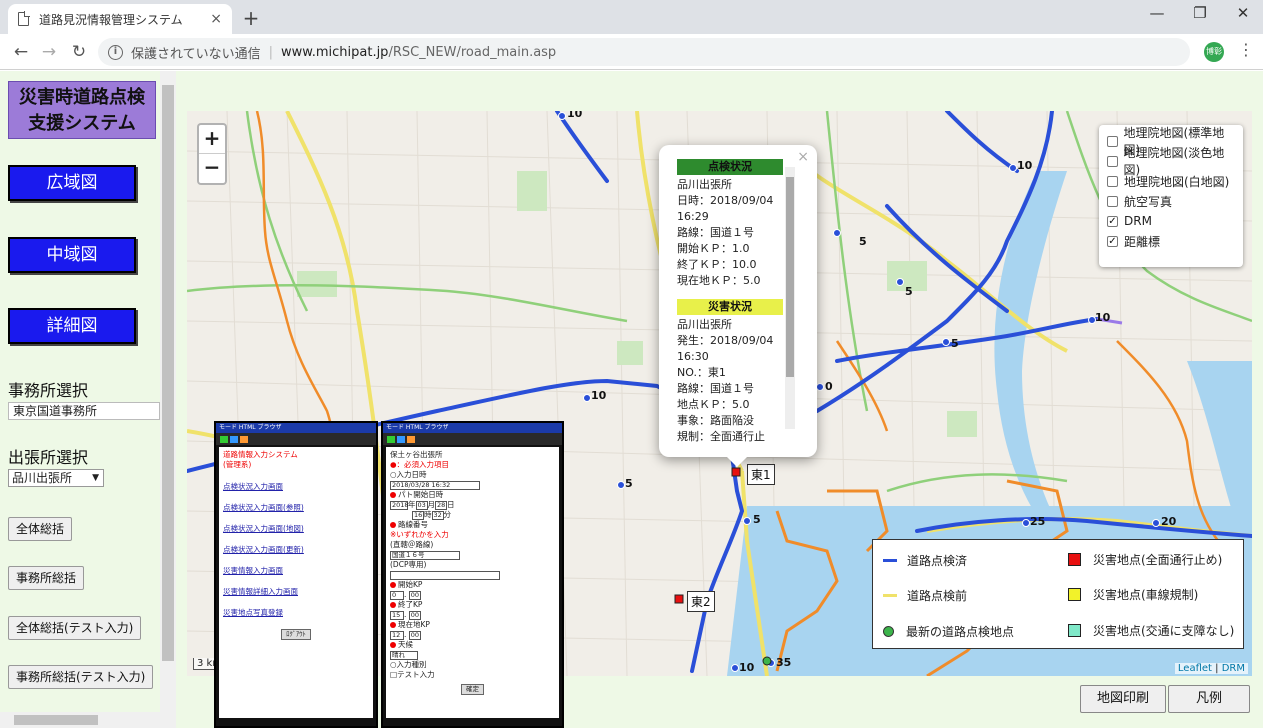 Image resolution: width=1263 pixels, height=728 pixels. What do you see at coordinates (411, 439) in the screenshot?
I see `antenna-icon` at bounding box center [411, 439].